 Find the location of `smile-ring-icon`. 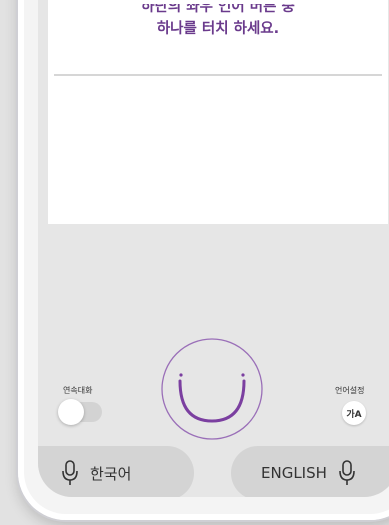

smile-ring-icon is located at coordinates (212, 389).